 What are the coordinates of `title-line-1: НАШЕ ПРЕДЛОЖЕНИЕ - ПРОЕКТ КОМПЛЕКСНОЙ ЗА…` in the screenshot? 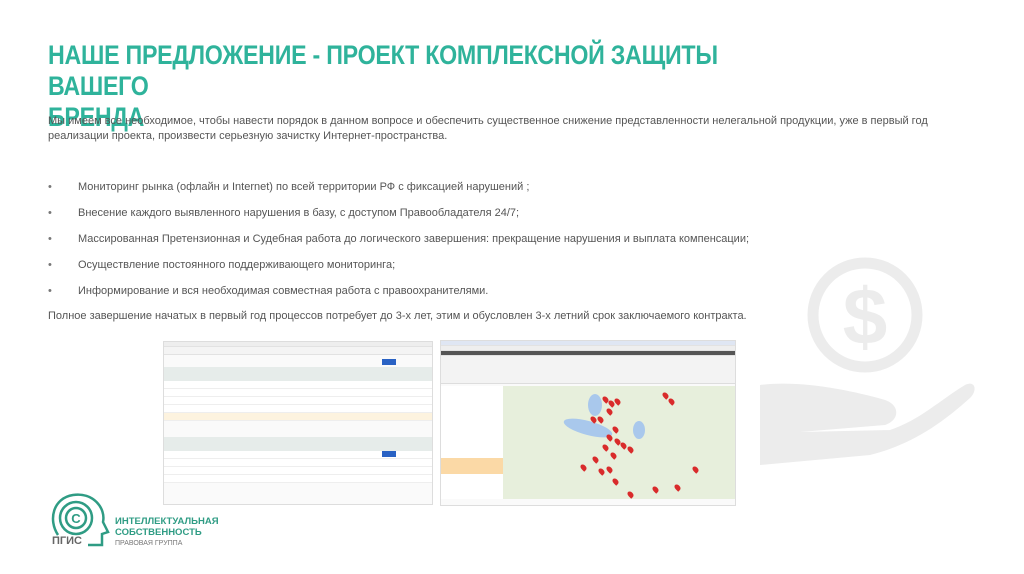 It's located at (383, 70).